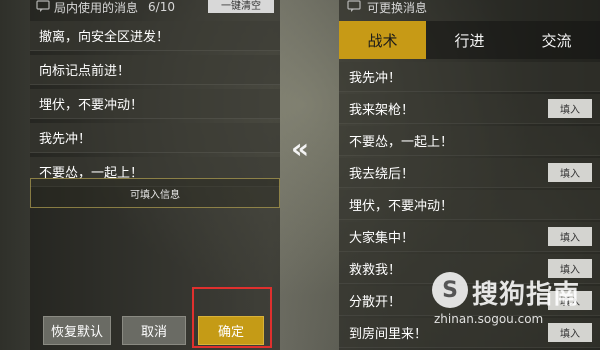 The image size is (600, 350). What do you see at coordinates (232, 317) in the screenshot?
I see `confirm-highlight-annotation` at bounding box center [232, 317].